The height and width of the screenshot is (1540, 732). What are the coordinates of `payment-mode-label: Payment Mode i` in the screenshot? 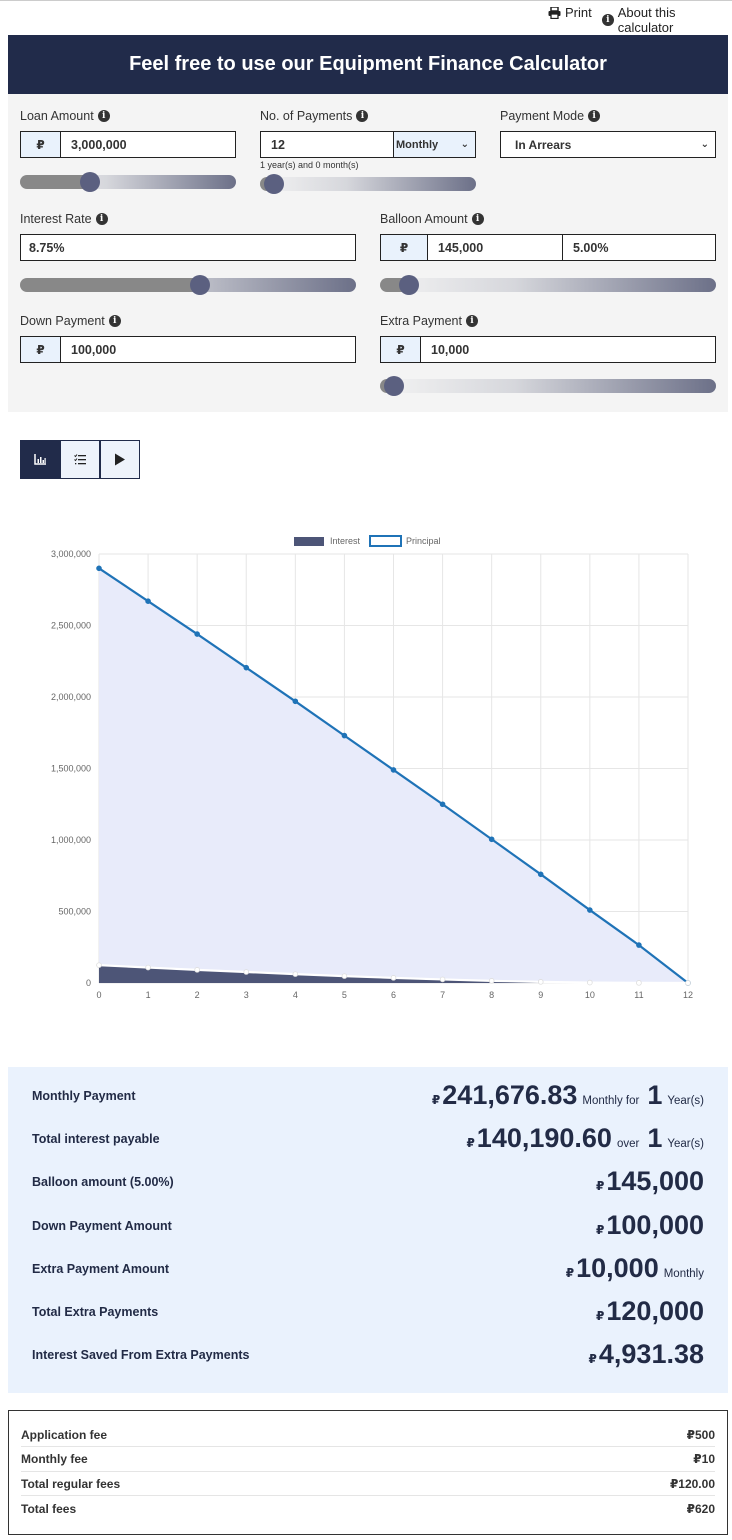 It's located at (550, 116).